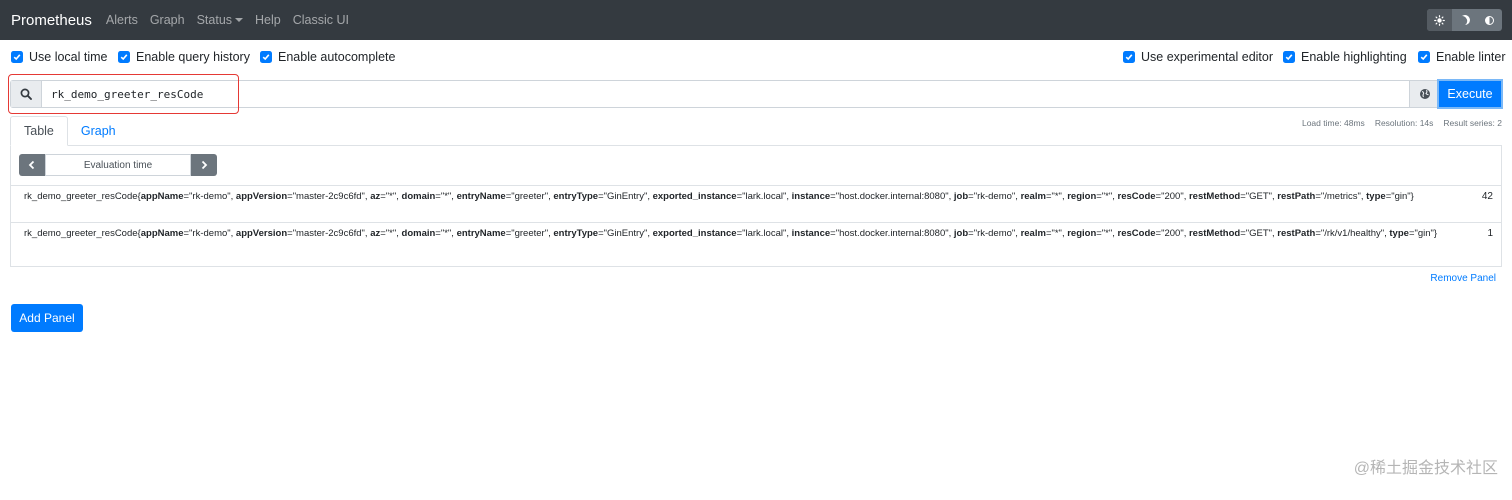 The image size is (1512, 500). Describe the element at coordinates (261, 196) in the screenshot. I see `label-key: appVersion` at that location.